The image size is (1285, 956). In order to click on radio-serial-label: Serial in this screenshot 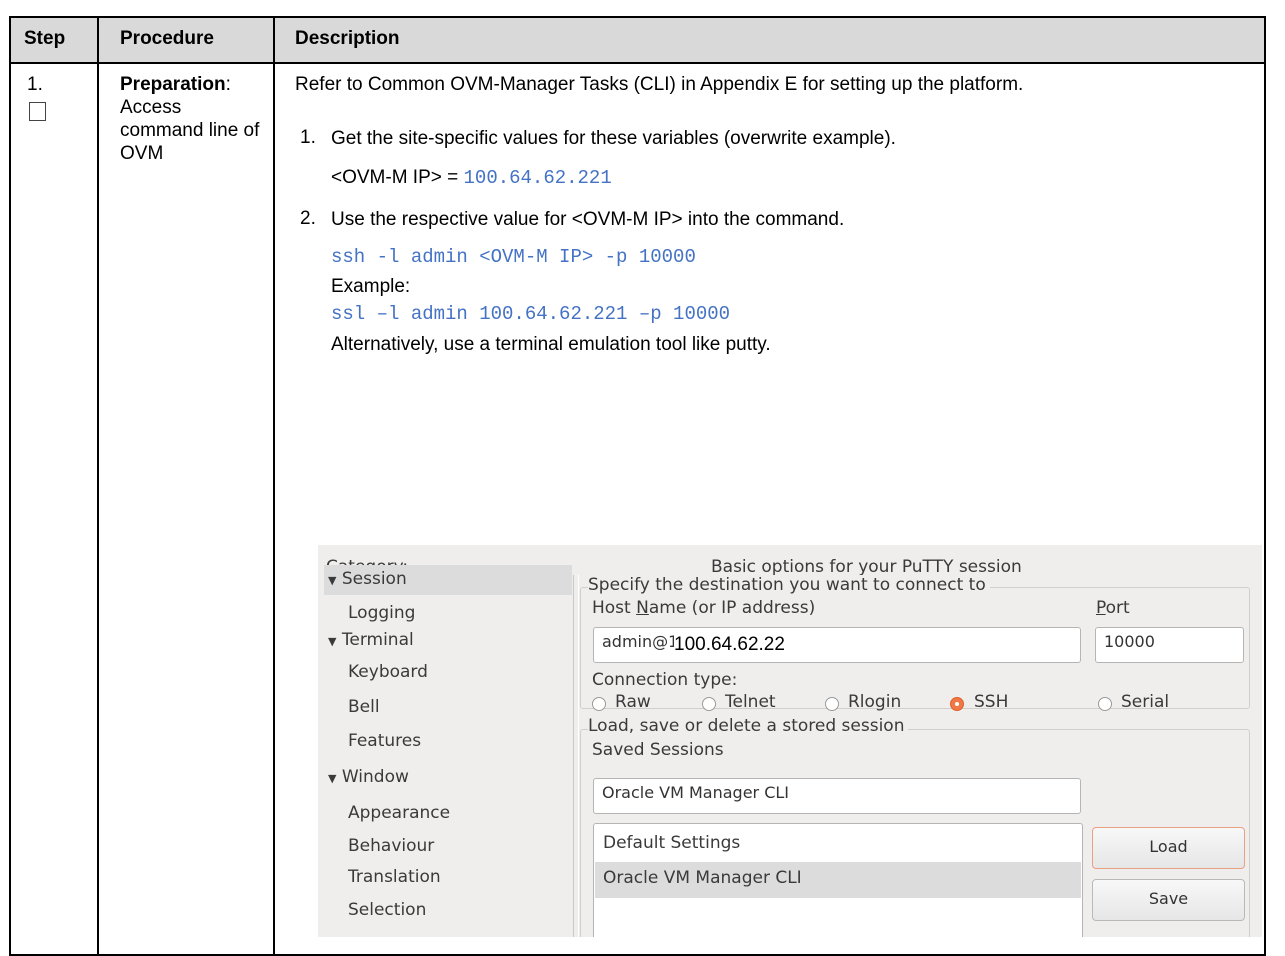, I will do `click(1145, 702)`.